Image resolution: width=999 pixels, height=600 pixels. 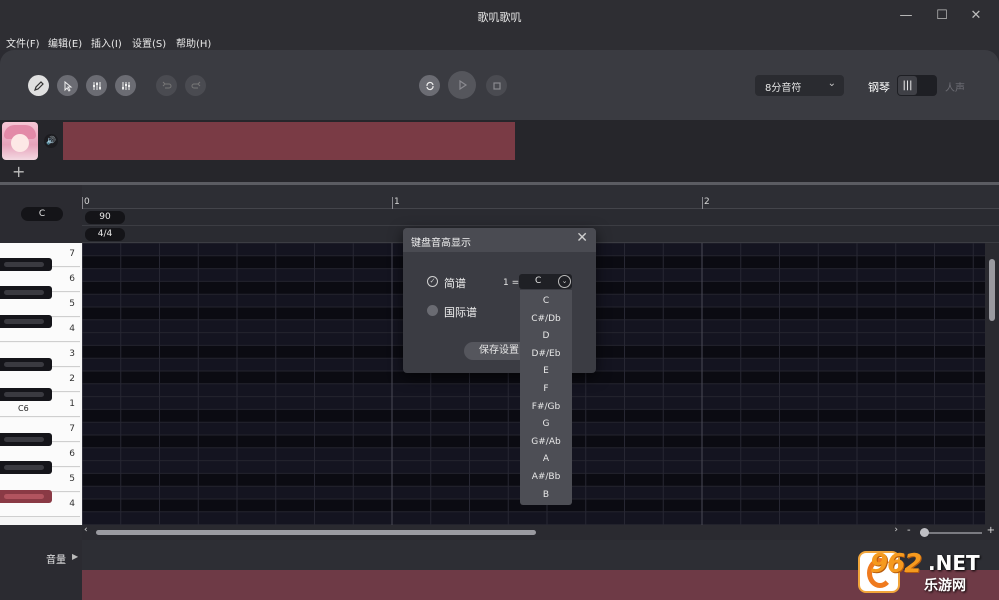 I want to click on scroll-right-icon: ›, so click(x=896, y=530).